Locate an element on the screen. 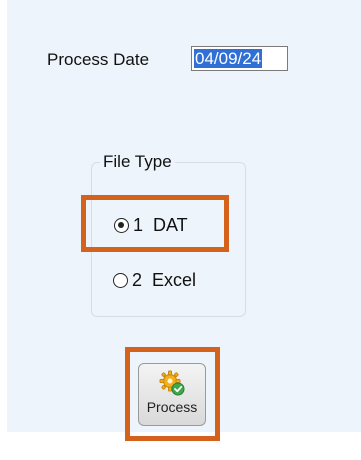 This screenshot has height=460, width=361. gear-check-icon is located at coordinates (172, 383).